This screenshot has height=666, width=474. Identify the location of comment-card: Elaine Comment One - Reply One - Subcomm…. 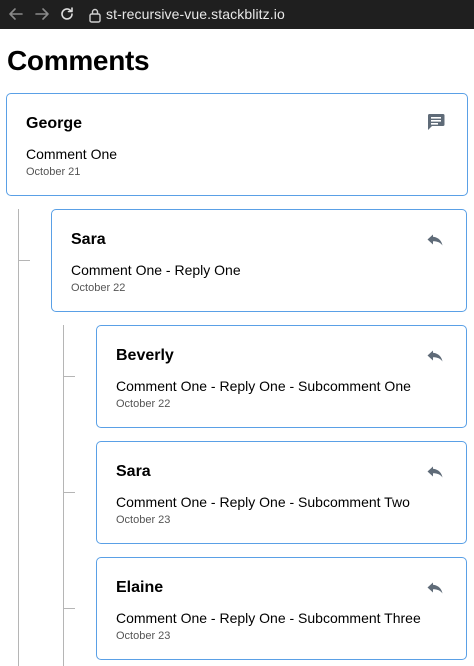
(281, 608).